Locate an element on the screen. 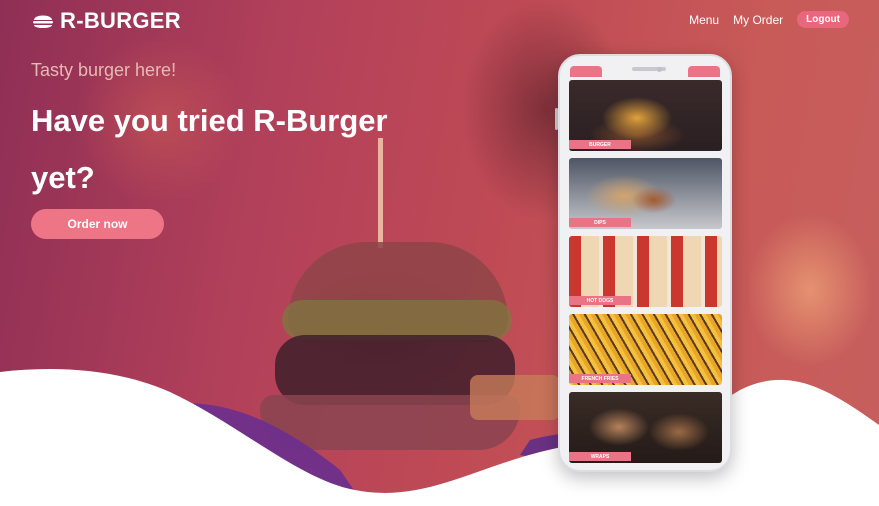  phone-status-bar-left is located at coordinates (586, 71).